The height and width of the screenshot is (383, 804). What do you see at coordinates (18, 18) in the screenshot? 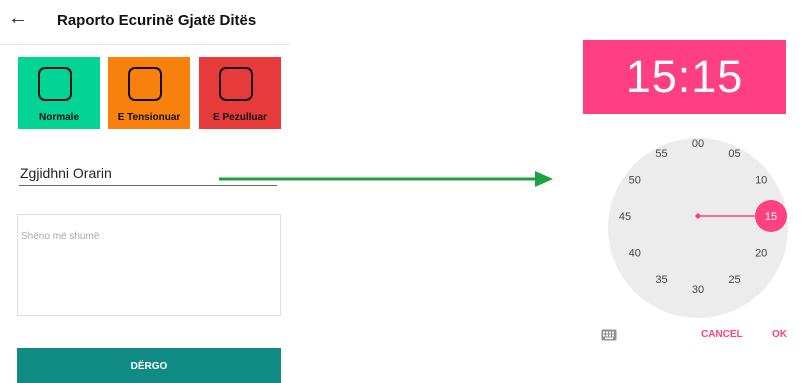
I see `back-arrow-icon: ←` at bounding box center [18, 18].